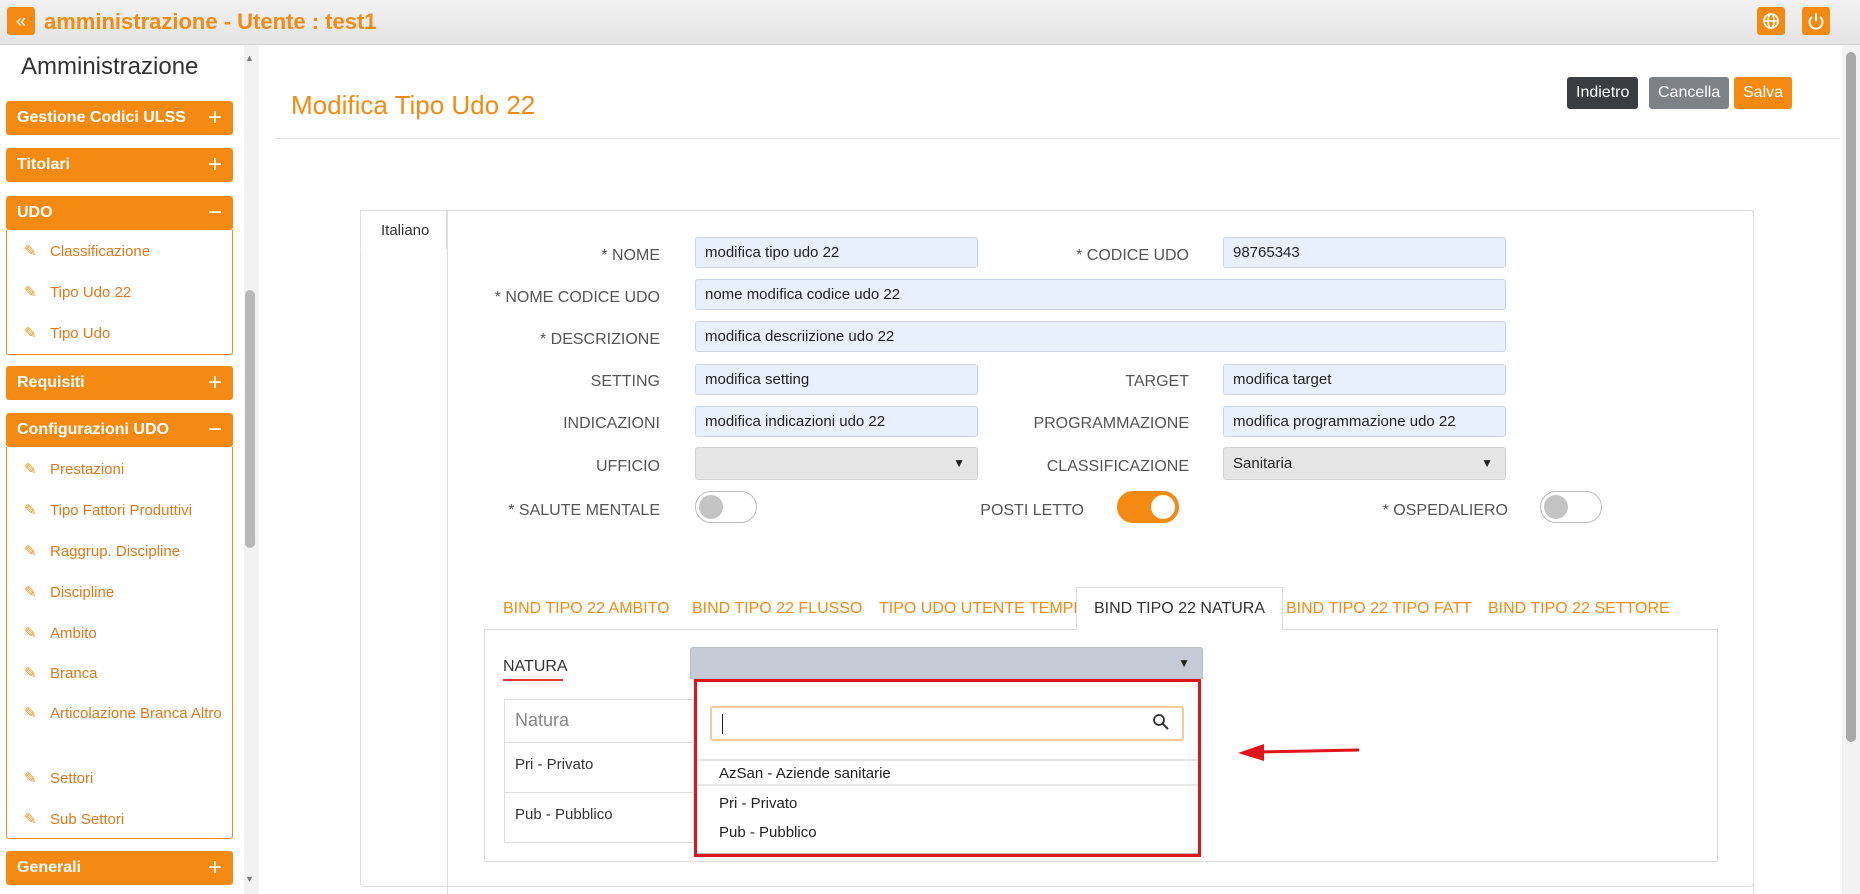  Describe the element at coordinates (87, 251) in the screenshot. I see `sidebar-item-classificazione: ✎ Classificazione` at that location.